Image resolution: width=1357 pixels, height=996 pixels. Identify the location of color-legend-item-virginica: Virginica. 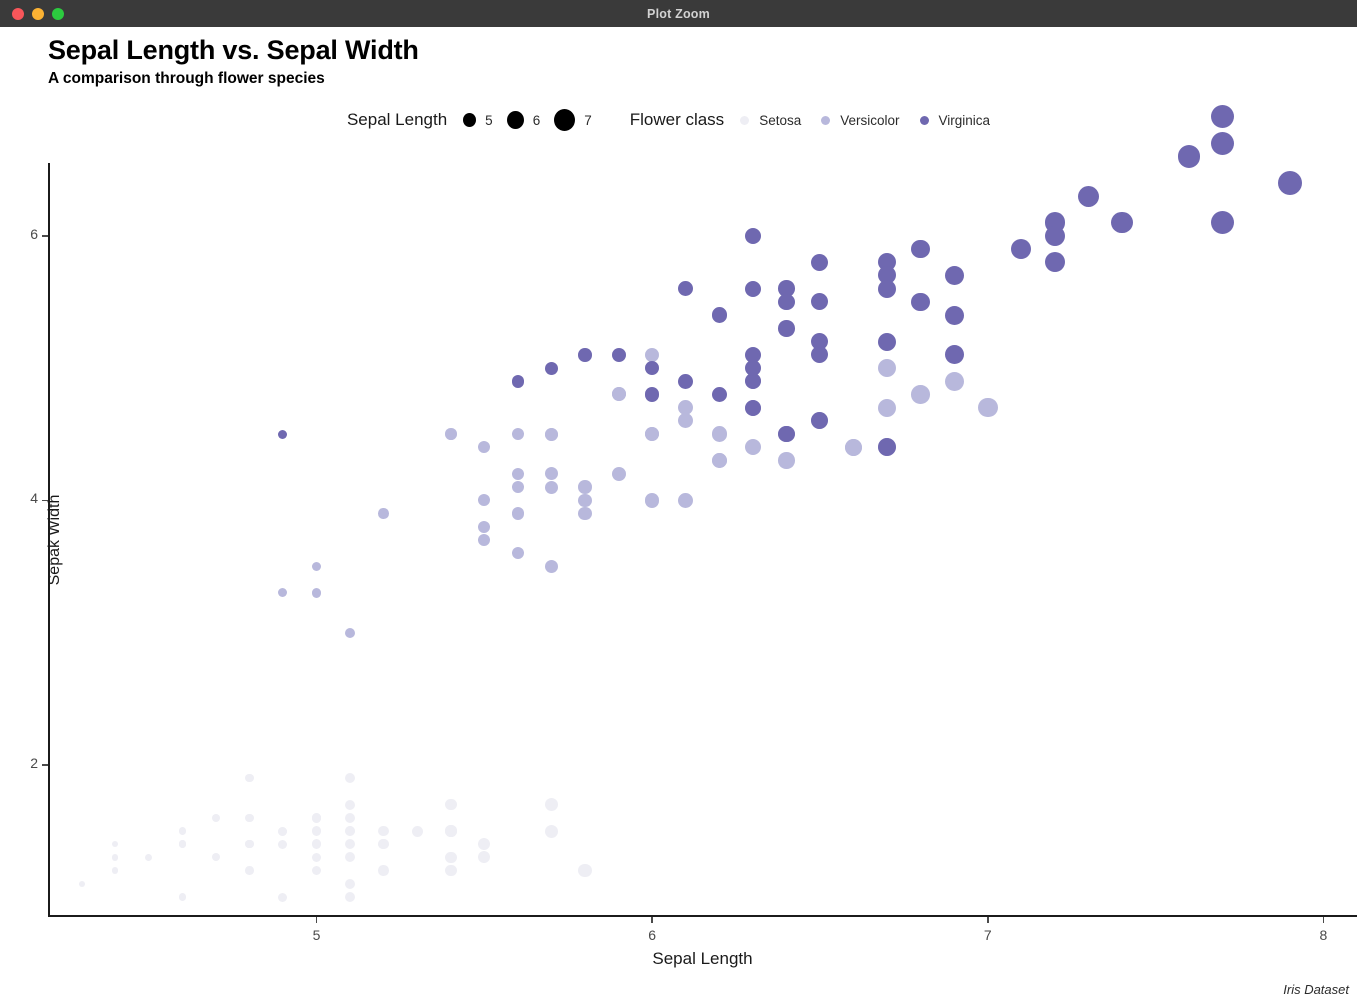
(955, 120).